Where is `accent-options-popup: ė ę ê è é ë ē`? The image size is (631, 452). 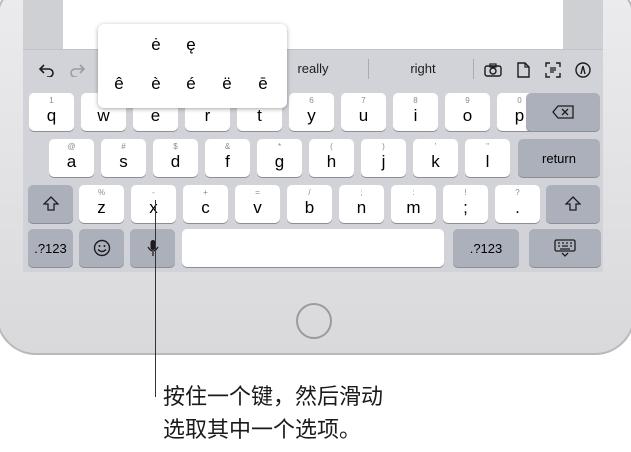
accent-options-popup: ė ę ê è é ë ē is located at coordinates (192, 66).